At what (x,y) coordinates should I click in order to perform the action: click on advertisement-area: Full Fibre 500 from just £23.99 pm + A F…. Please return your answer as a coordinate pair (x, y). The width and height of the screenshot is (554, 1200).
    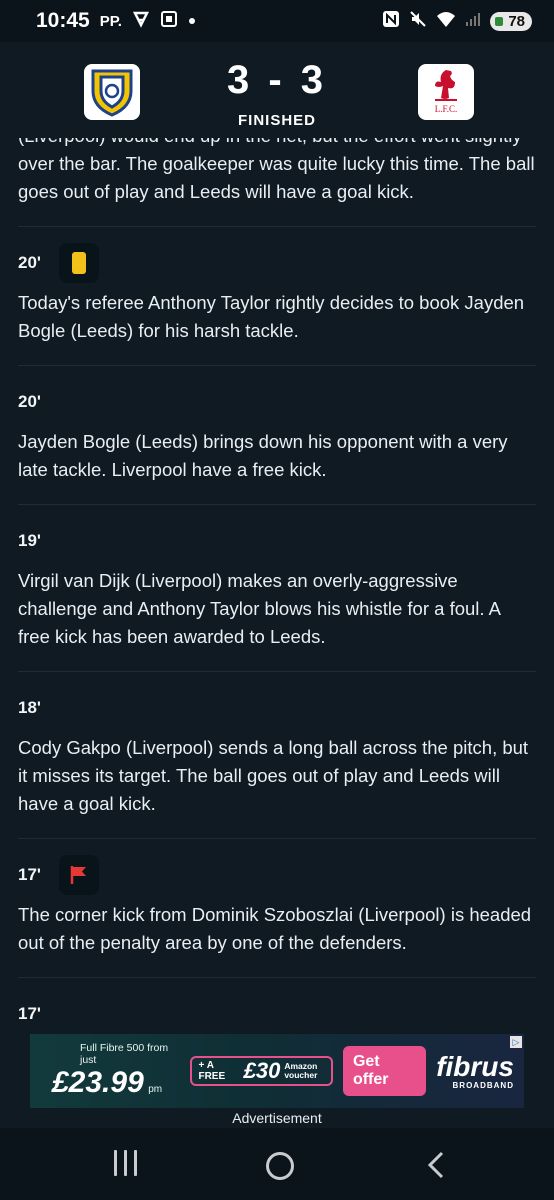
    Looking at the image, I should click on (277, 1080).